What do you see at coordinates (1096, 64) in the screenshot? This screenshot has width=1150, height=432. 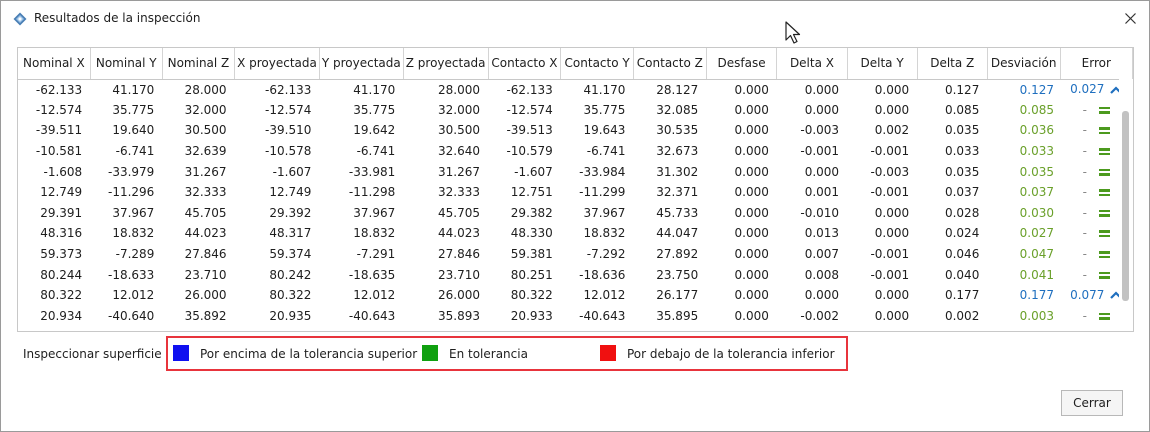 I see `column-header: Error` at bounding box center [1096, 64].